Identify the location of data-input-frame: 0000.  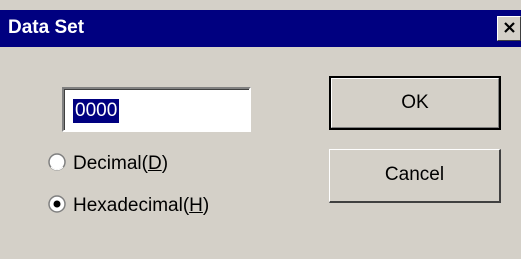
(156, 109).